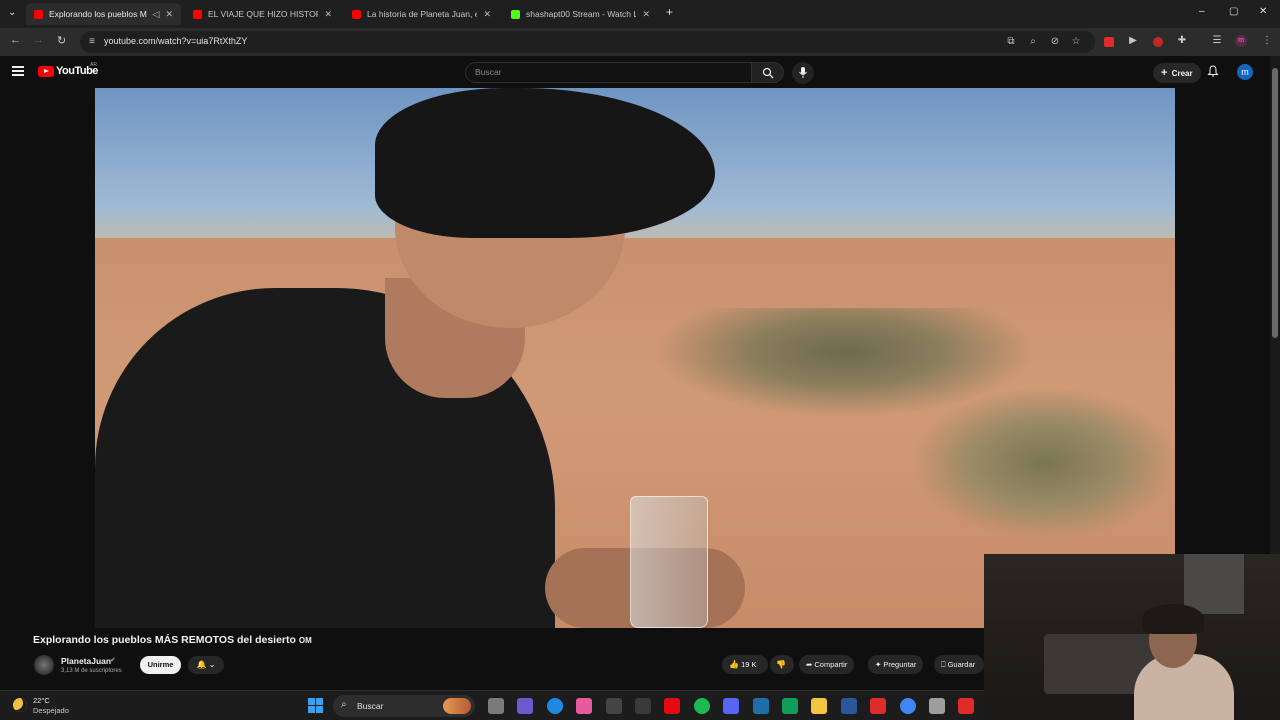  I want to click on thumbs-down-icon: 👎, so click(781, 664).